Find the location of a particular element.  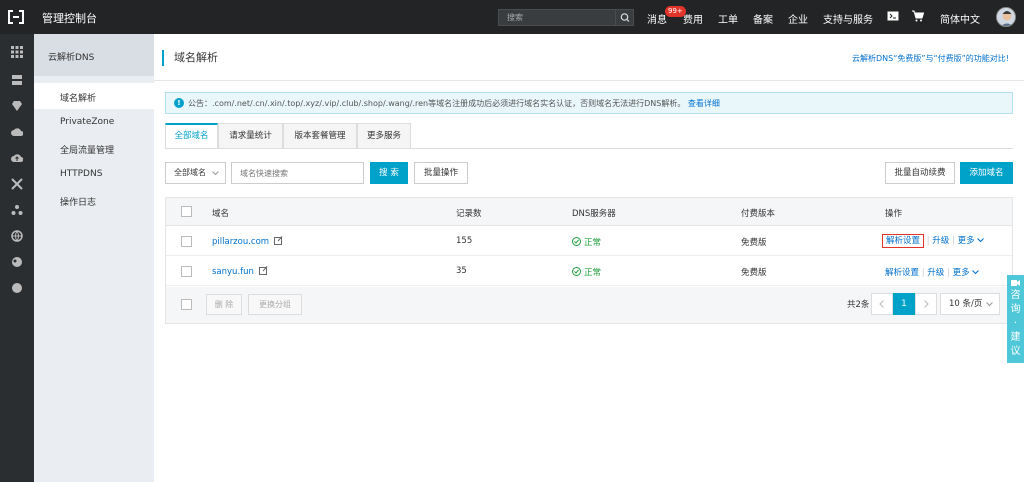

domain-group-select: 全部域名 is located at coordinates (195, 173).